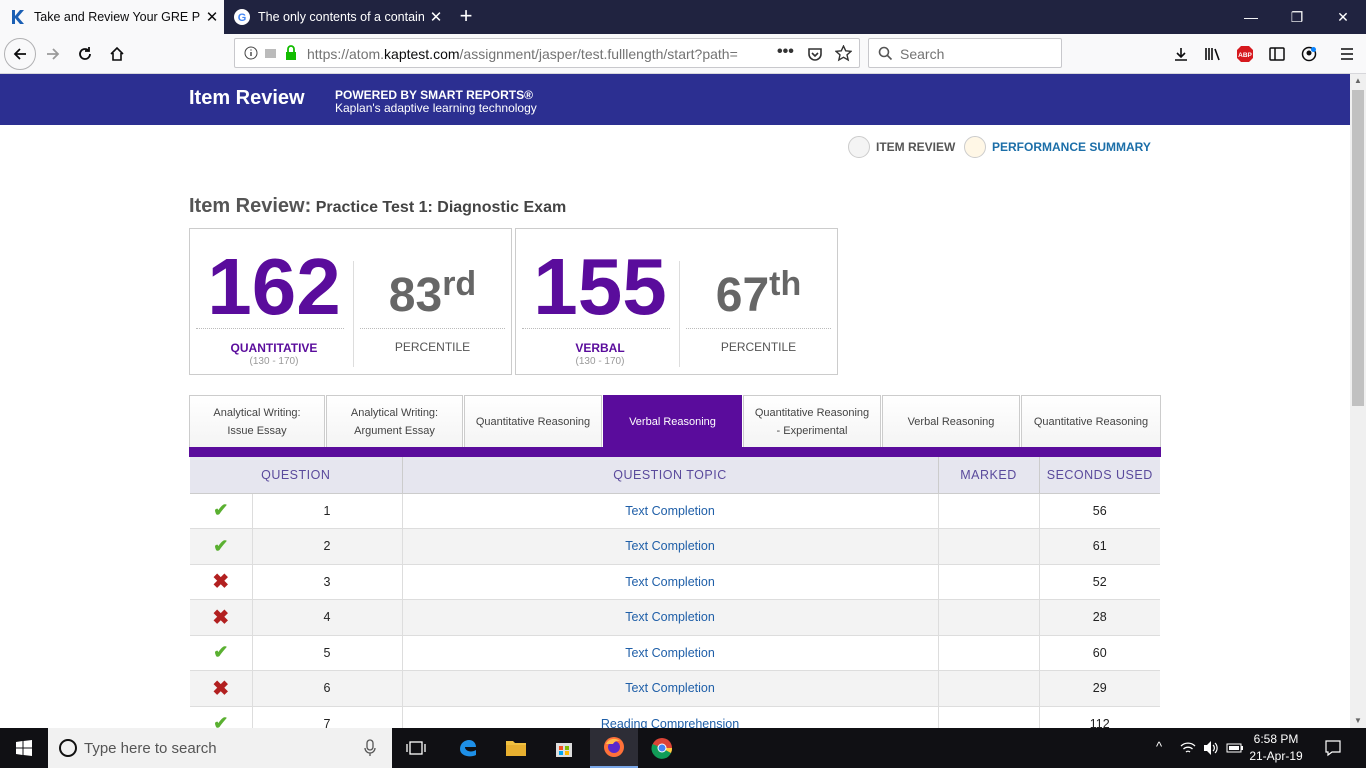 The image size is (1366, 768). What do you see at coordinates (1099, 688) in the screenshot?
I see `seconds-used: 29` at bounding box center [1099, 688].